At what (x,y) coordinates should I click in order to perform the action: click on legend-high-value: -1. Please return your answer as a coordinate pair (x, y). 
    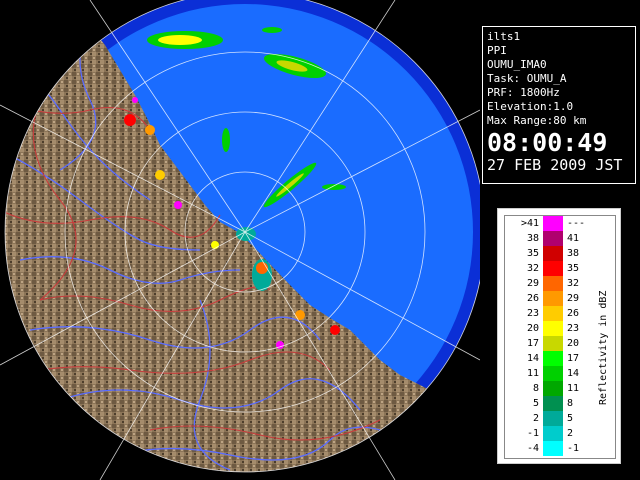
    Looking at the image, I should click on (573, 448).